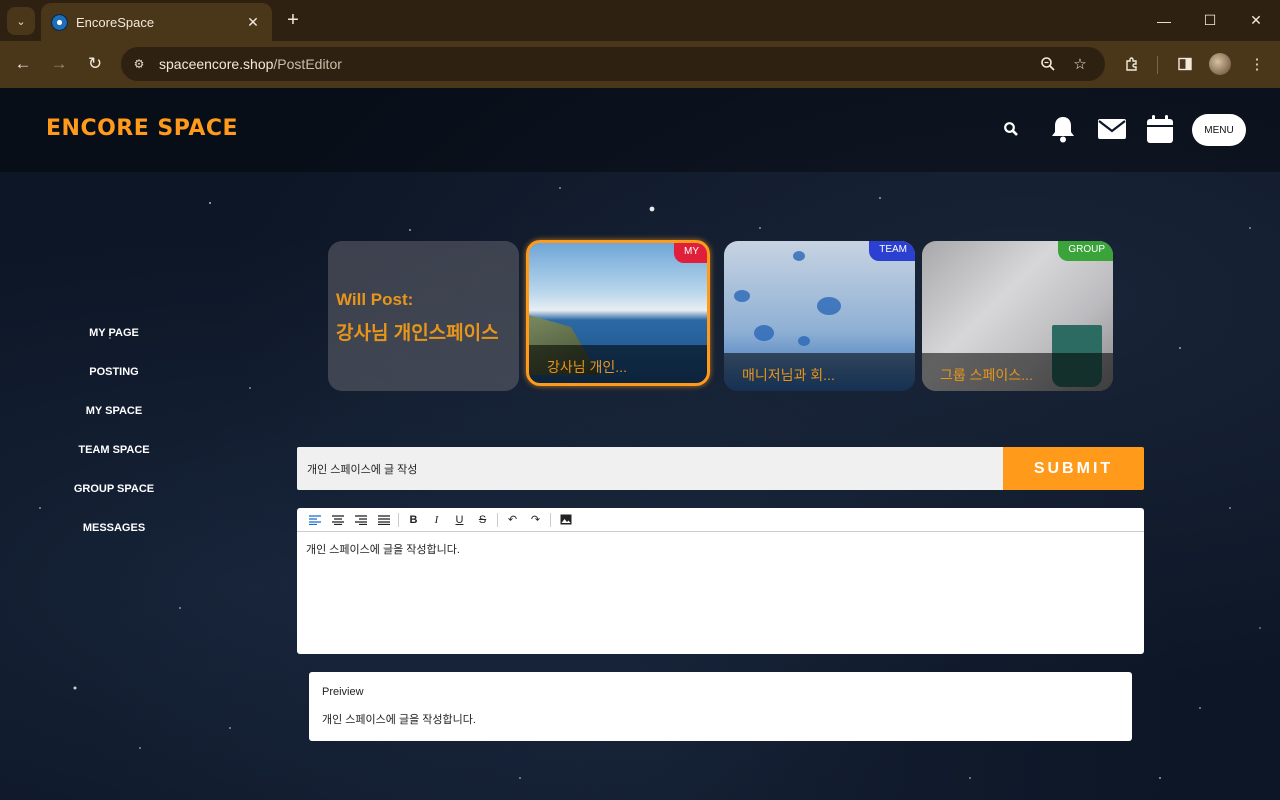  I want to click on nav-my-page: MY PAGE, so click(114, 345).